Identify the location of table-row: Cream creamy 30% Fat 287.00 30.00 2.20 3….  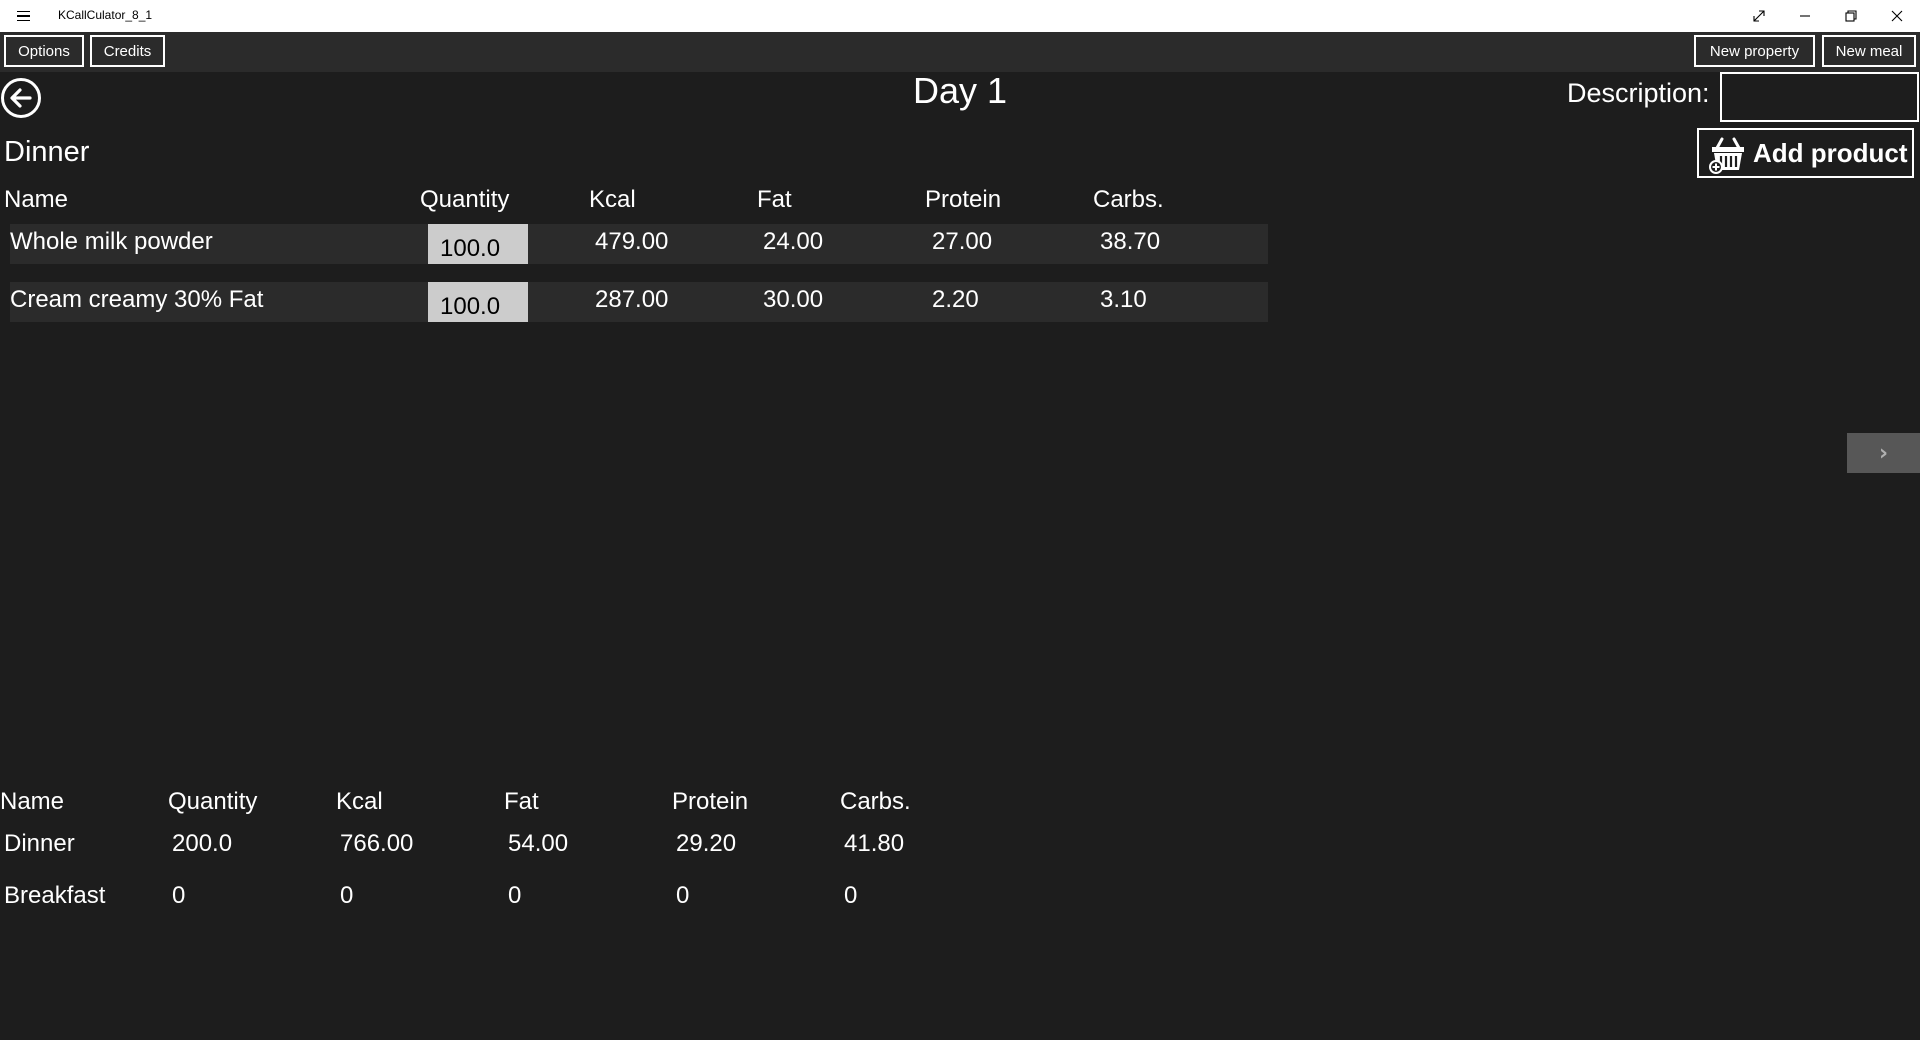
(639, 302).